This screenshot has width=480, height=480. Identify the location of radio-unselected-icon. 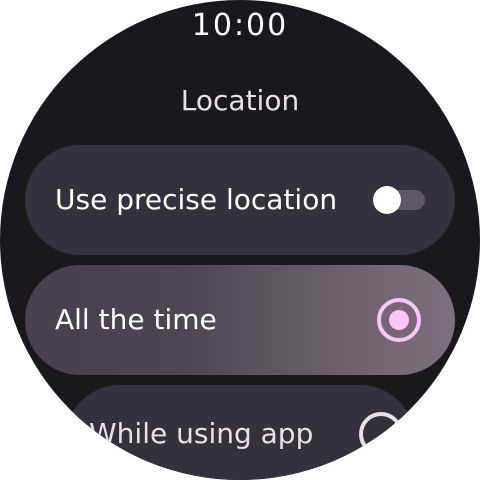
(381, 434).